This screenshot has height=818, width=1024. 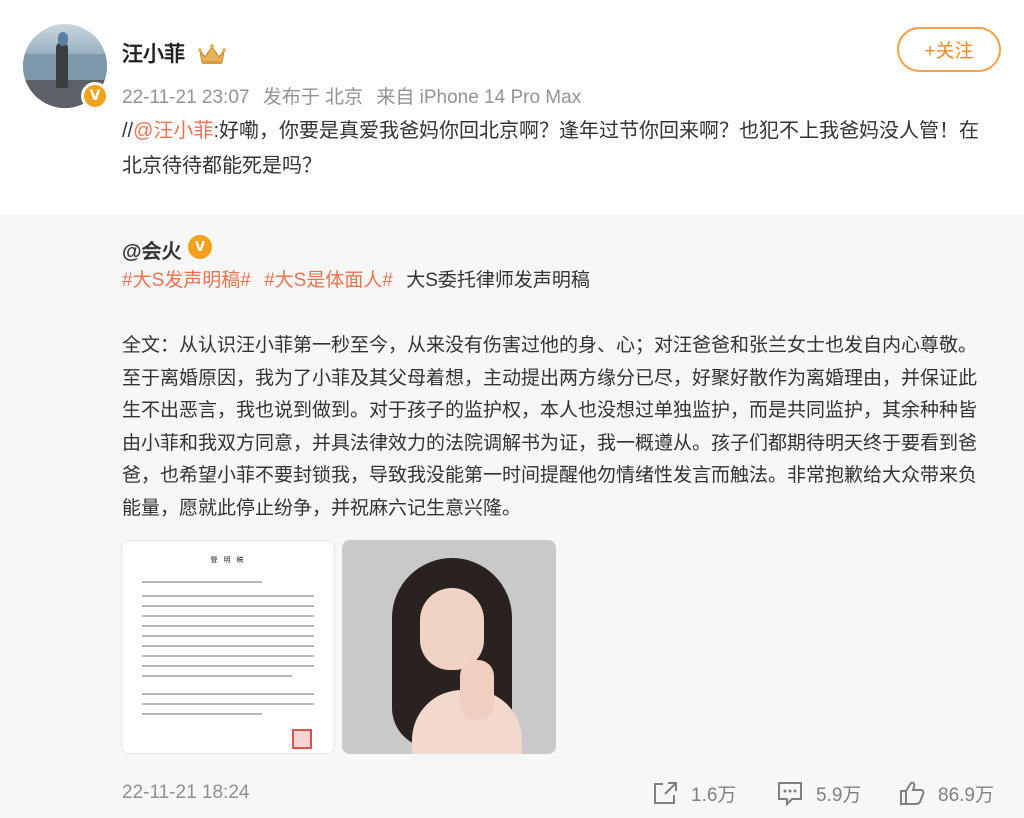 I want to click on hashtag: #大S发声明稿#, so click(x=186, y=280).